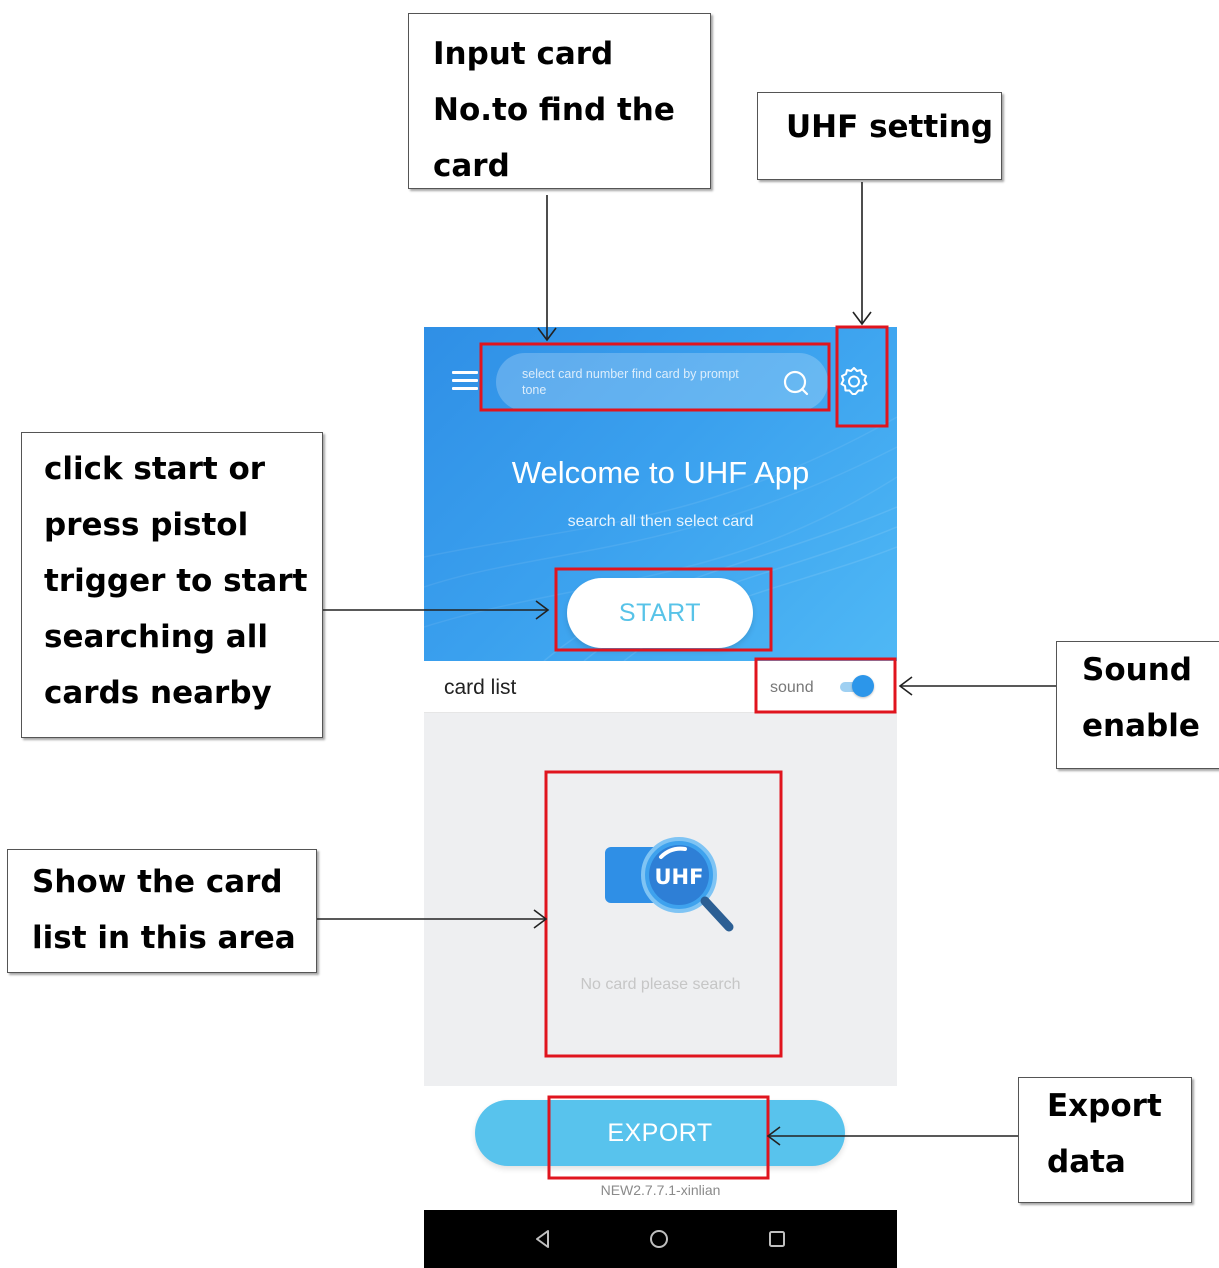 The height and width of the screenshot is (1268, 1219). Describe the element at coordinates (792, 687) in the screenshot. I see `sound-label: sound` at that location.